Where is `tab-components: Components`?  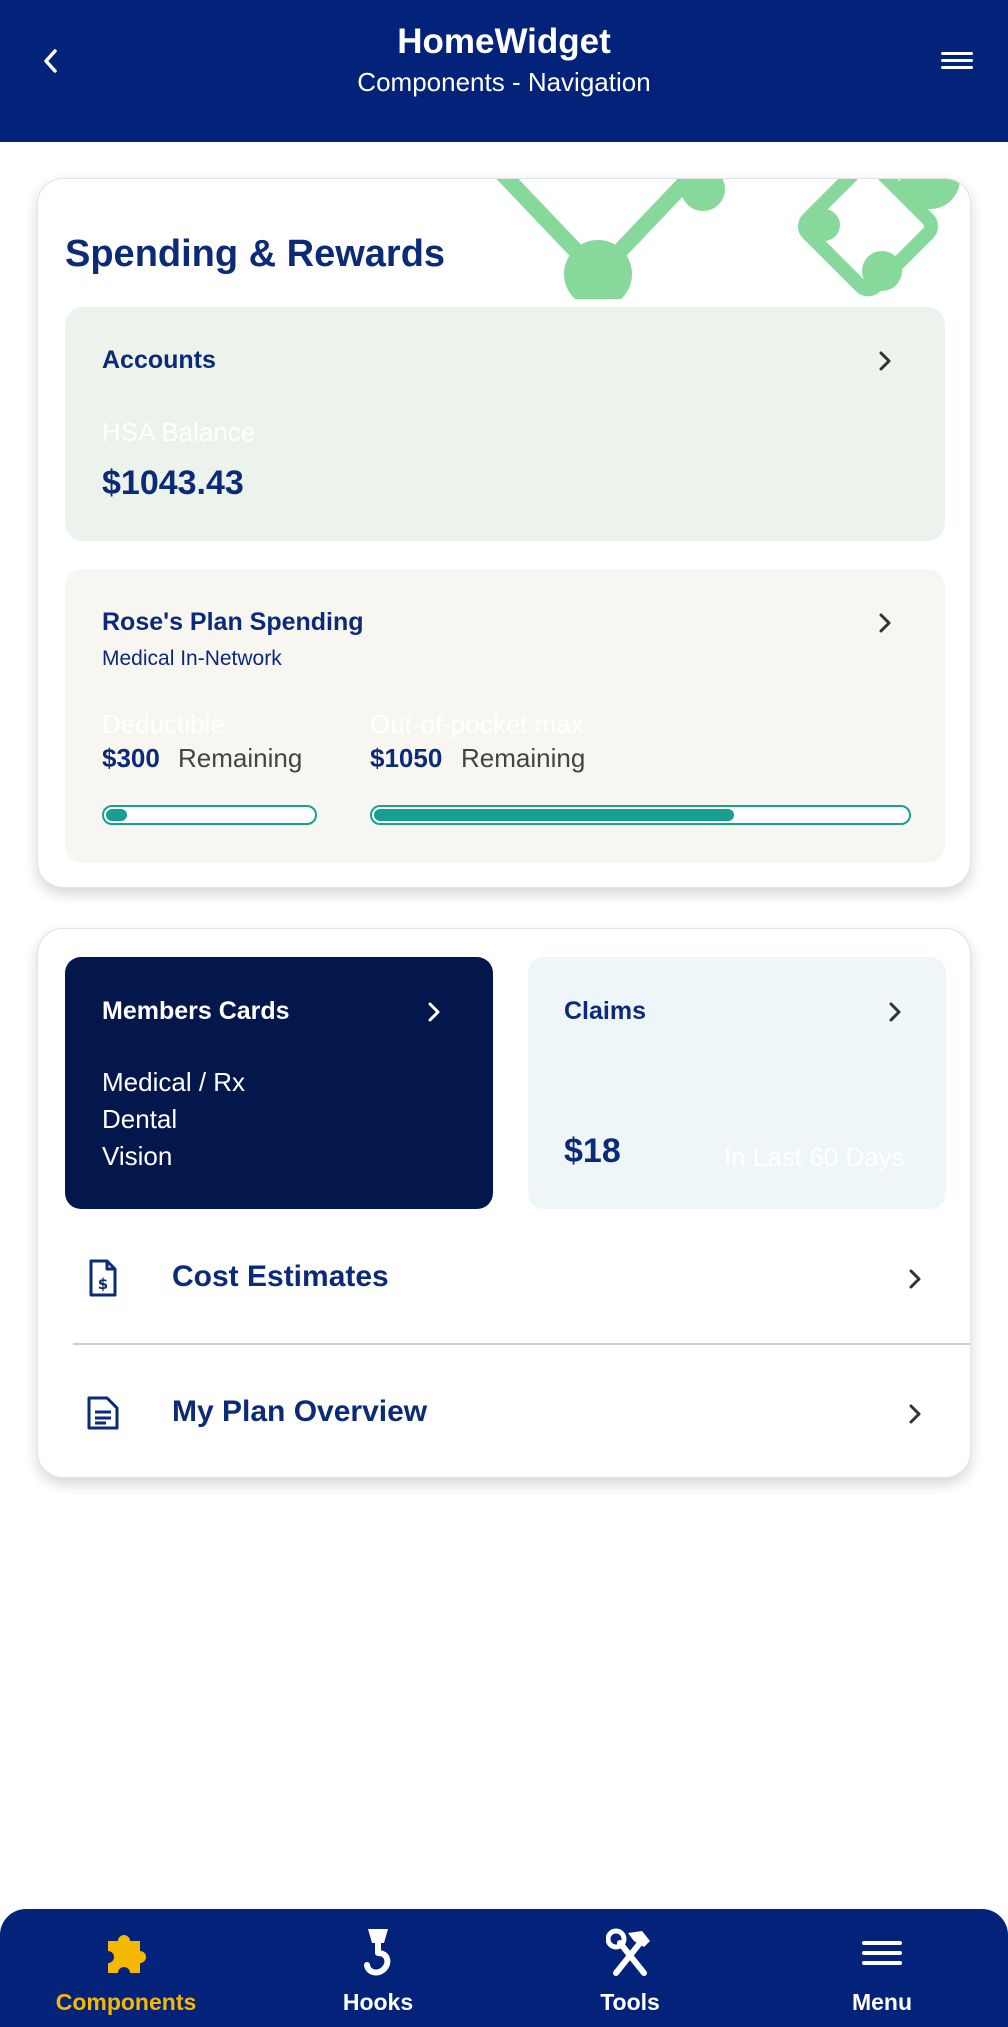
tab-components: Components is located at coordinates (126, 1968).